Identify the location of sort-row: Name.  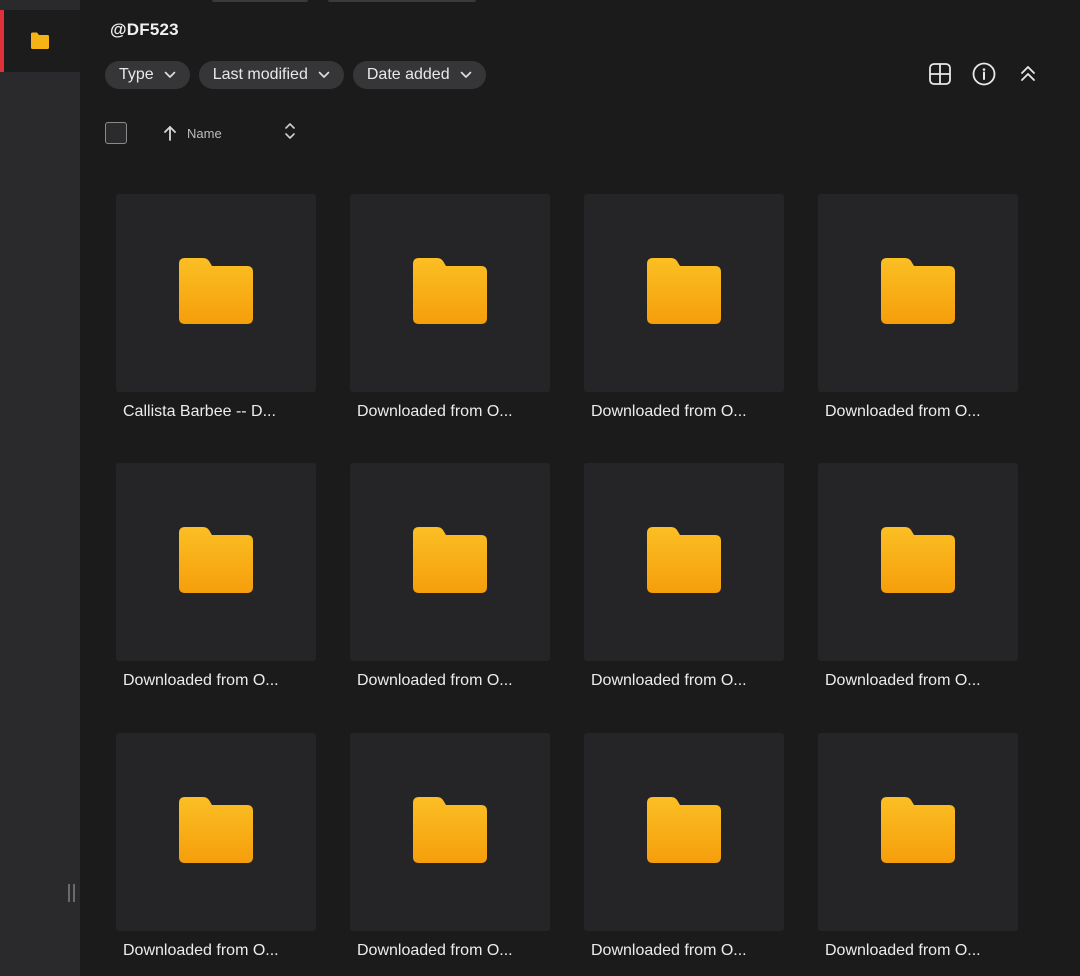
(200, 133).